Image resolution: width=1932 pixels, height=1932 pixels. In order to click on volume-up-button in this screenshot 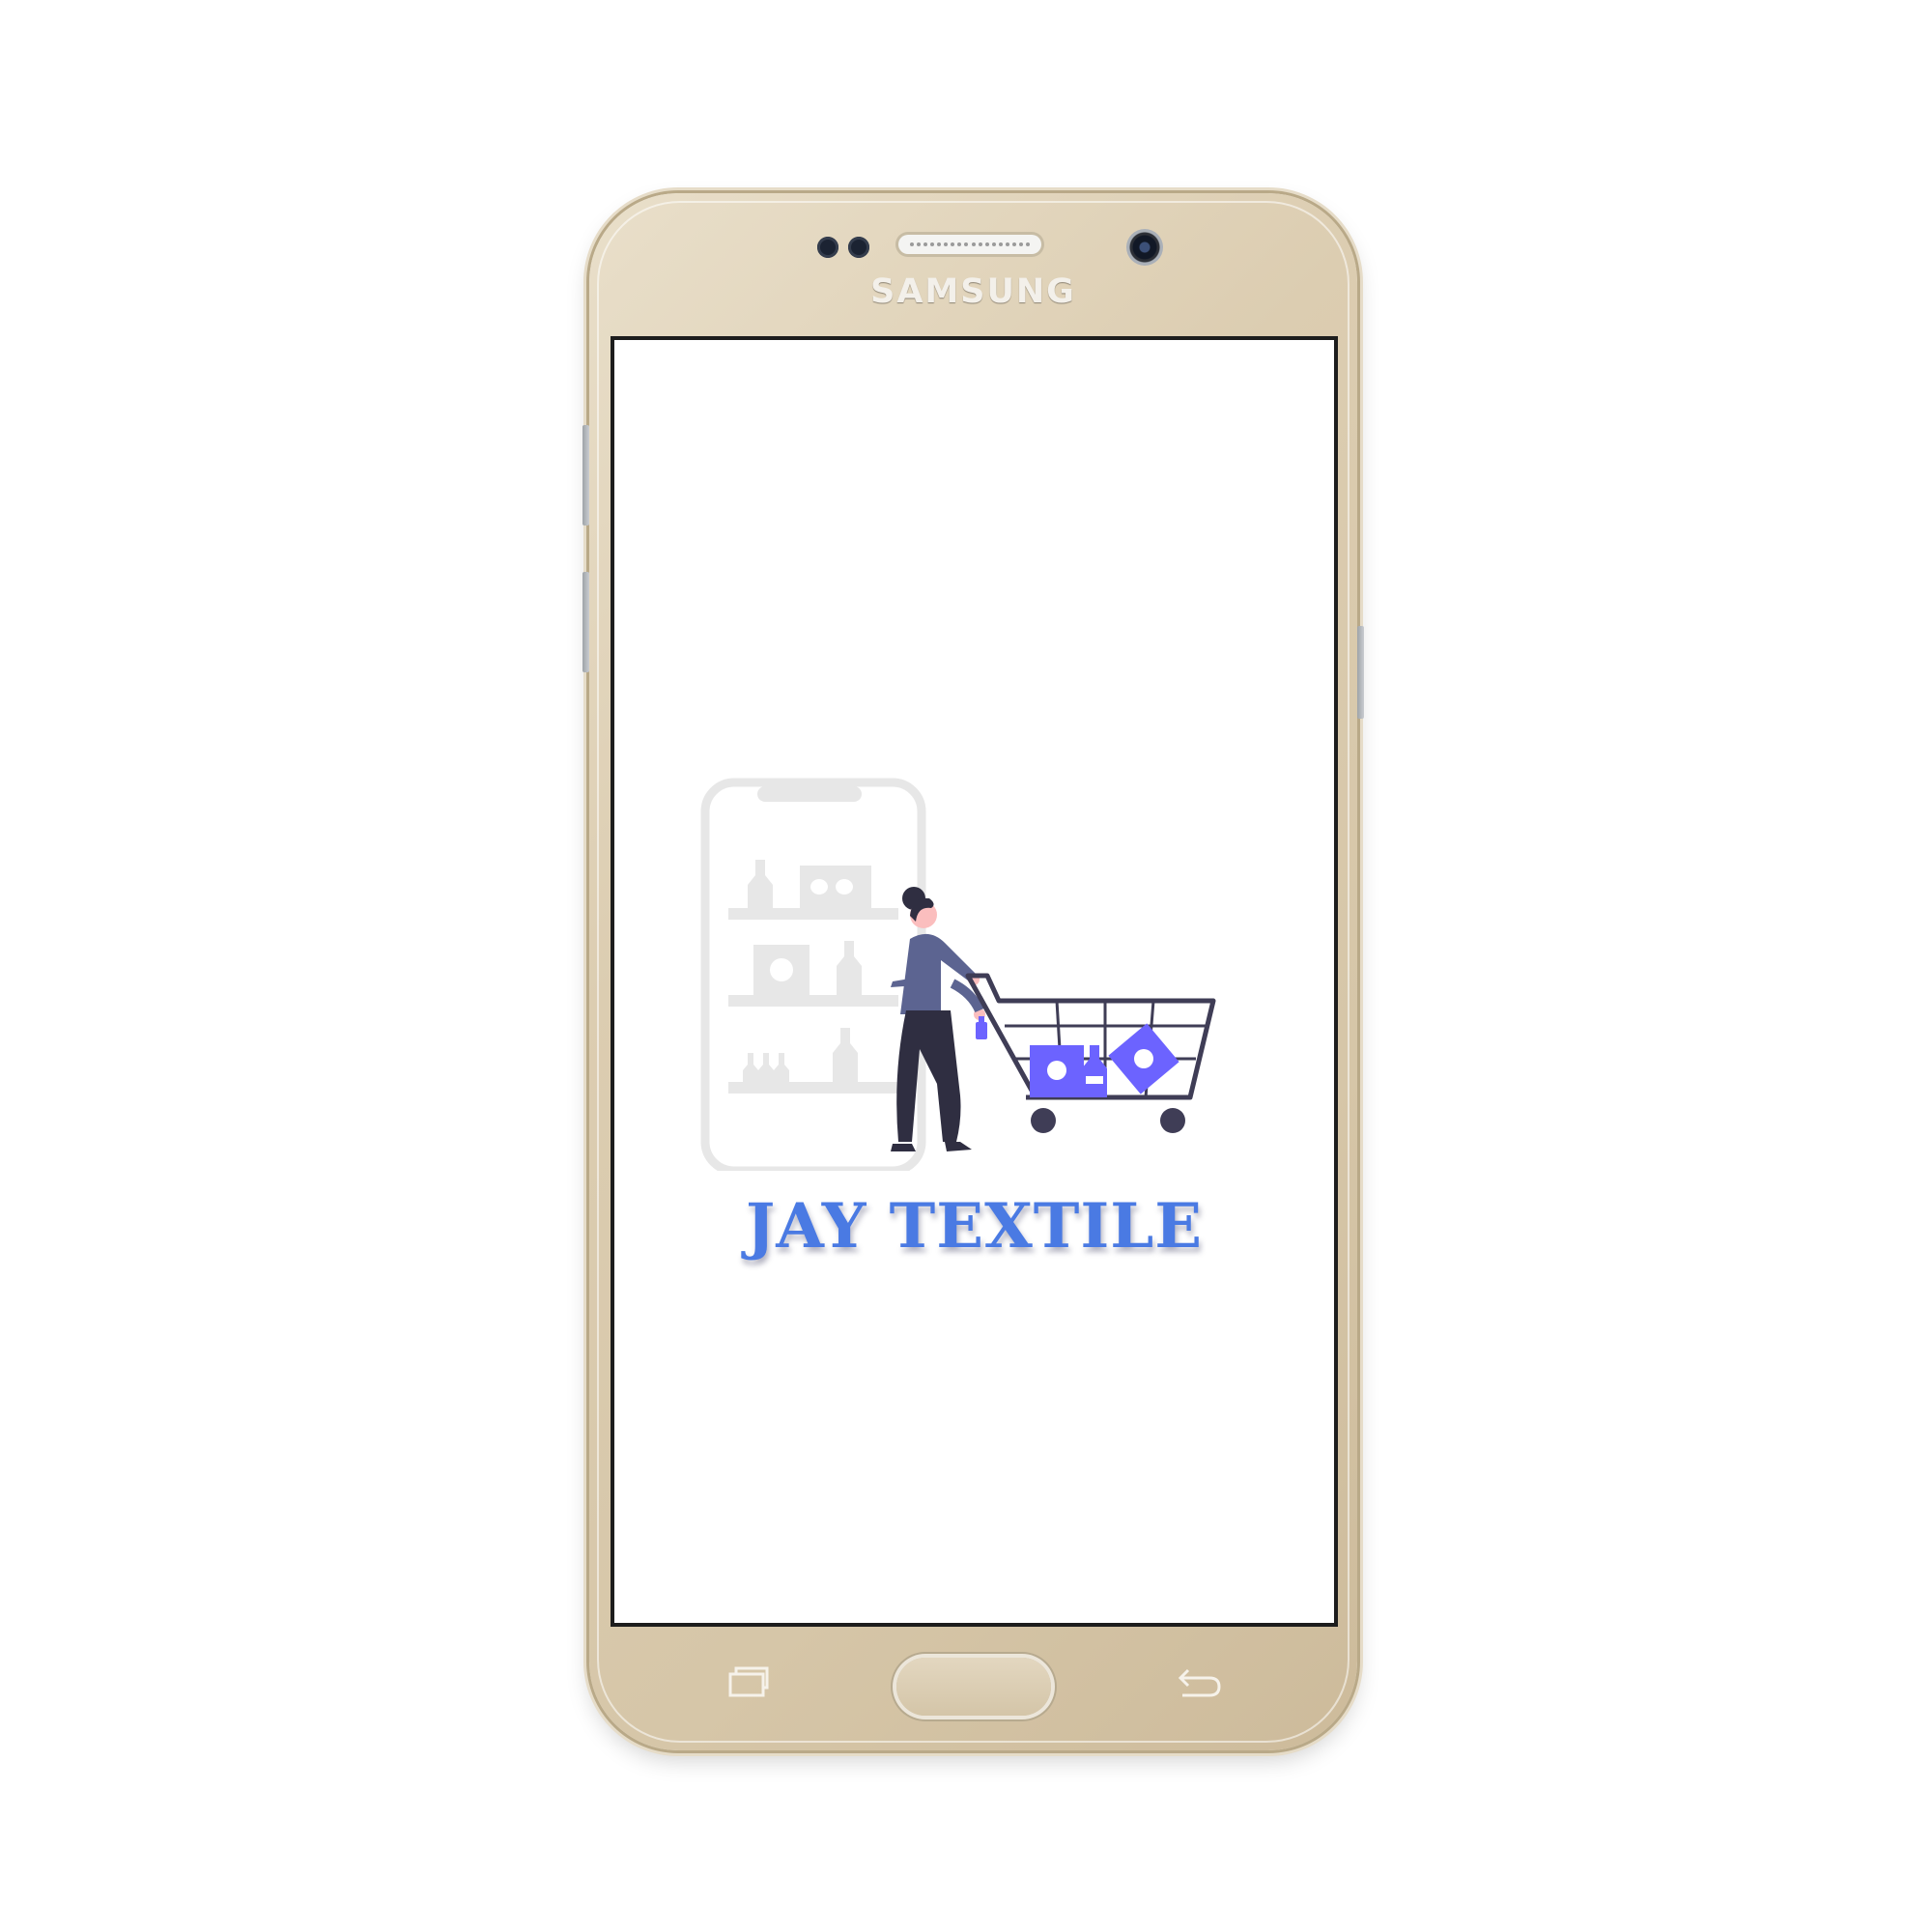, I will do `click(585, 475)`.